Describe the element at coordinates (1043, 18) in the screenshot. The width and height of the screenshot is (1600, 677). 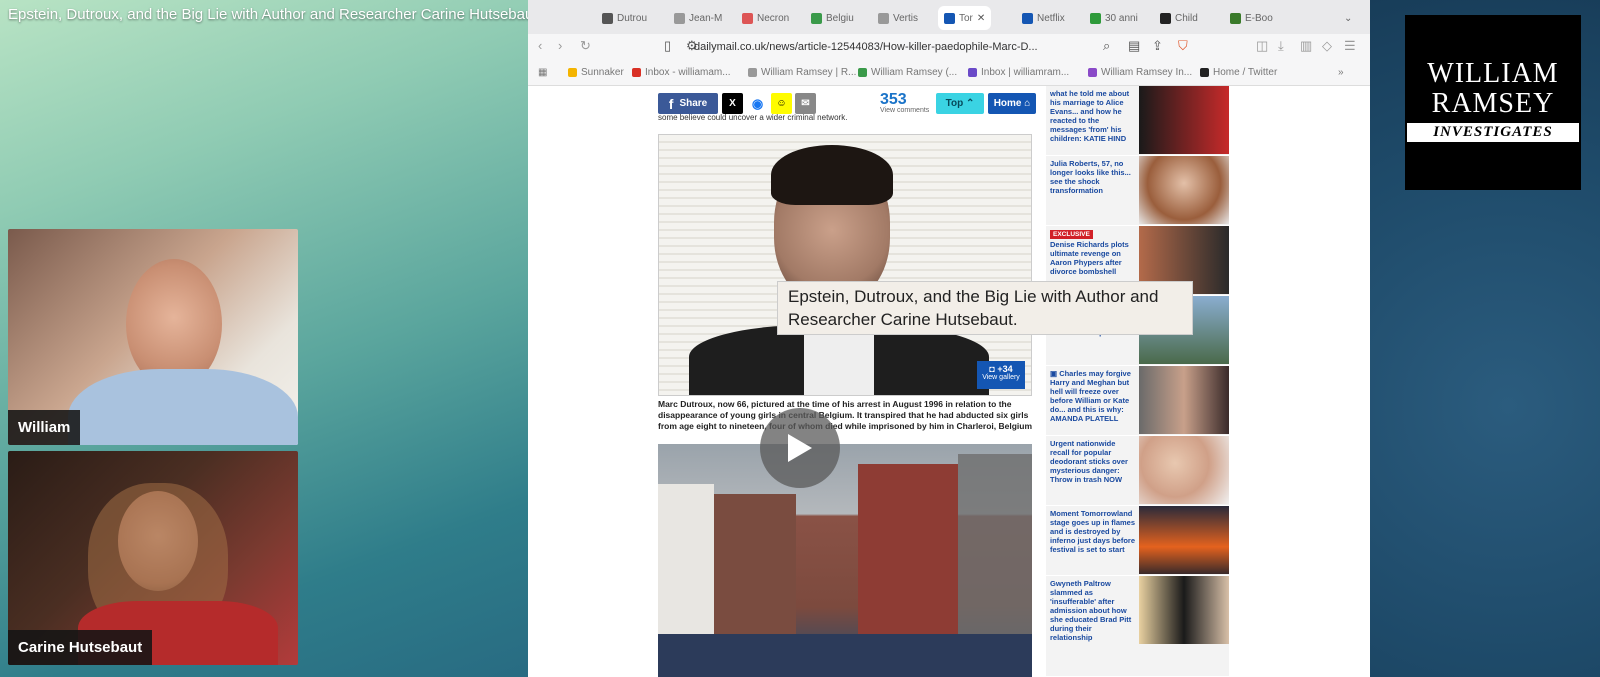
I see `tab-6: Netflix` at that location.